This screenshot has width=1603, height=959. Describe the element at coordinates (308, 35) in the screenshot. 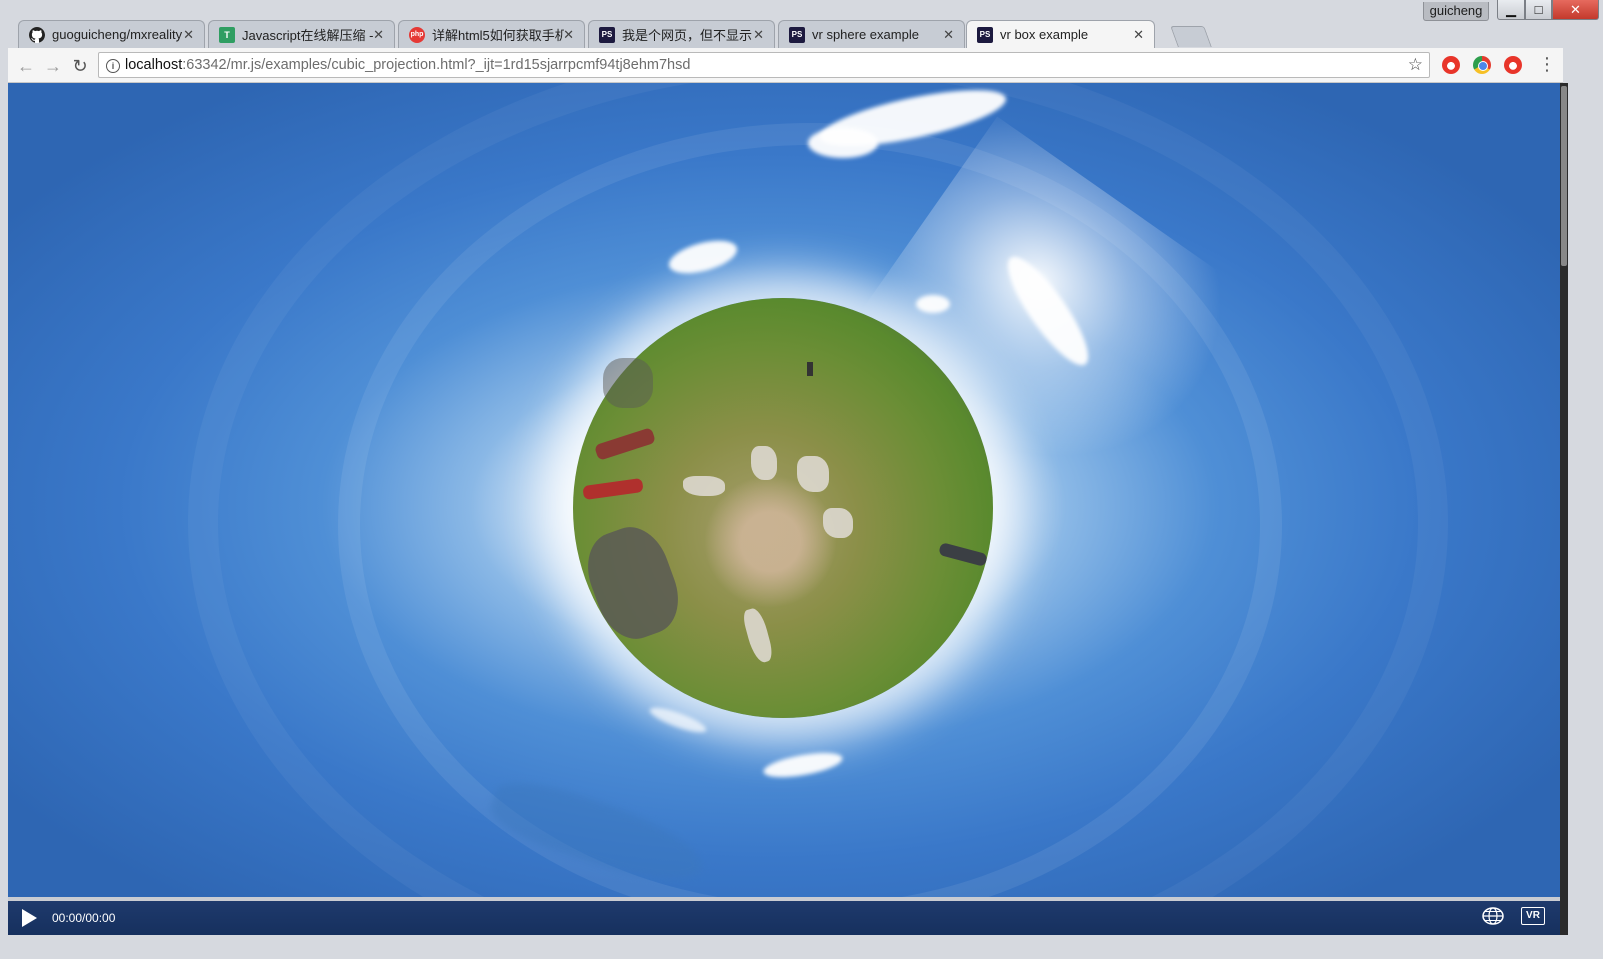

I see `tab-title: Javascript在线解压缩 -` at that location.